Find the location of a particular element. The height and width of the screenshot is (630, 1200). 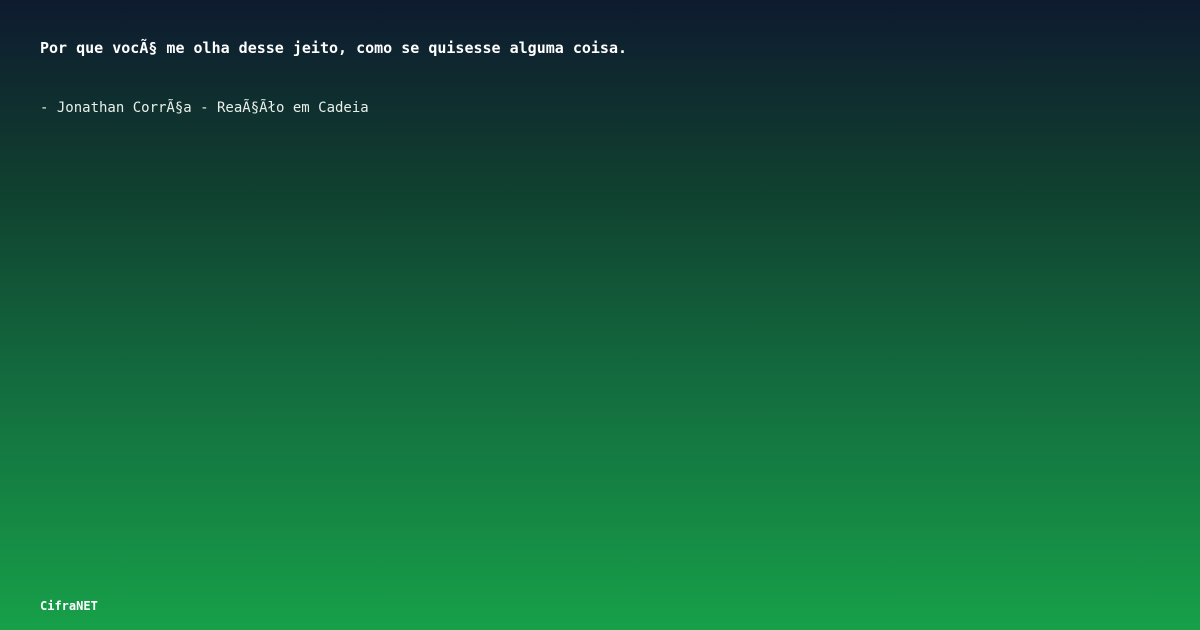

quote-attribution: - Jonathan CorrÃ§a - ReaÃ§Ãło em Cadeia is located at coordinates (204, 108).